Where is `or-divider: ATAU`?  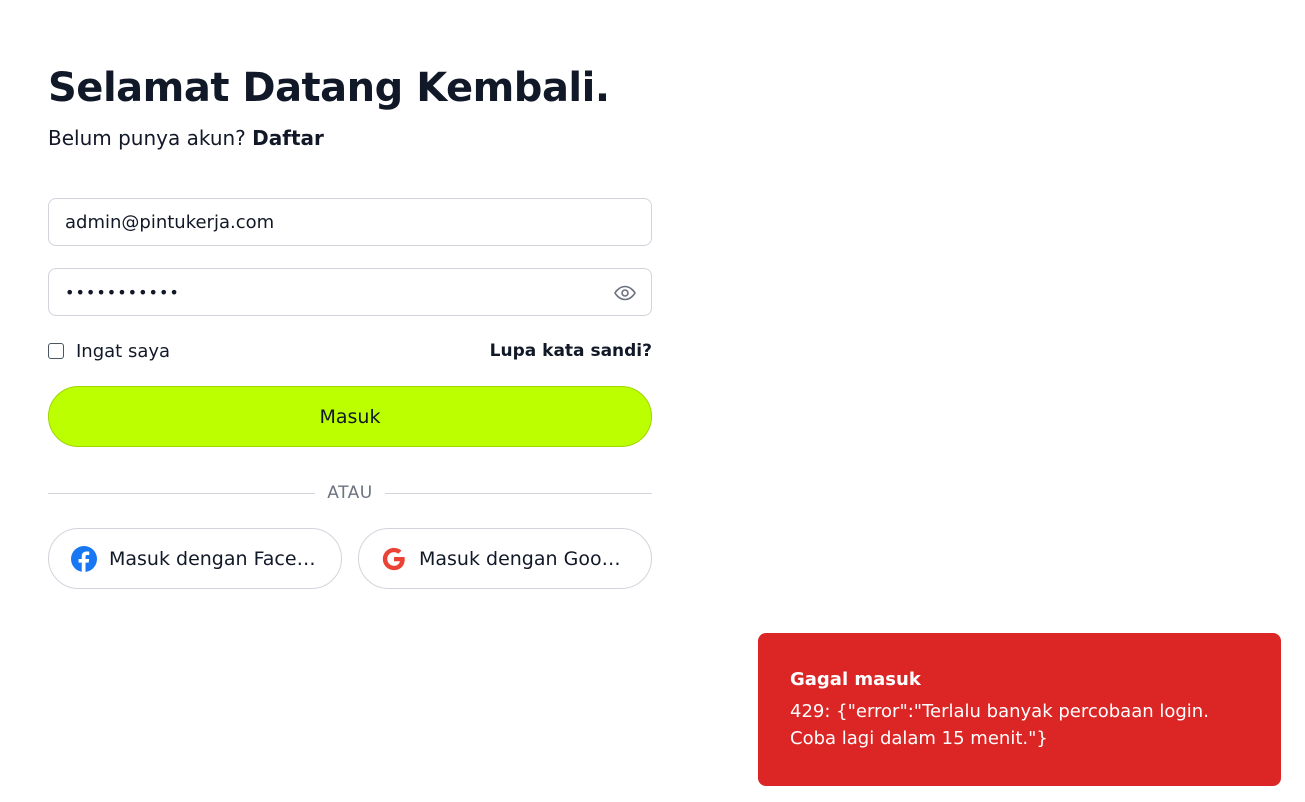
or-divider: ATAU is located at coordinates (350, 493).